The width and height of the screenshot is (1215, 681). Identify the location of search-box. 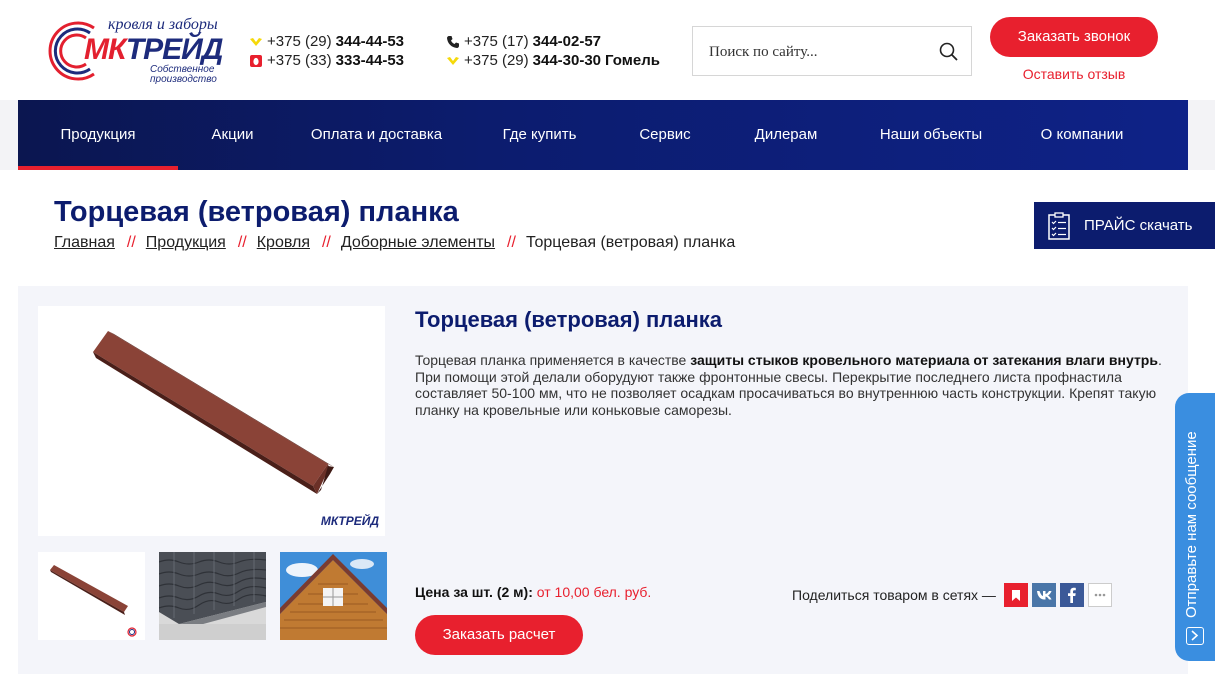
(832, 51).